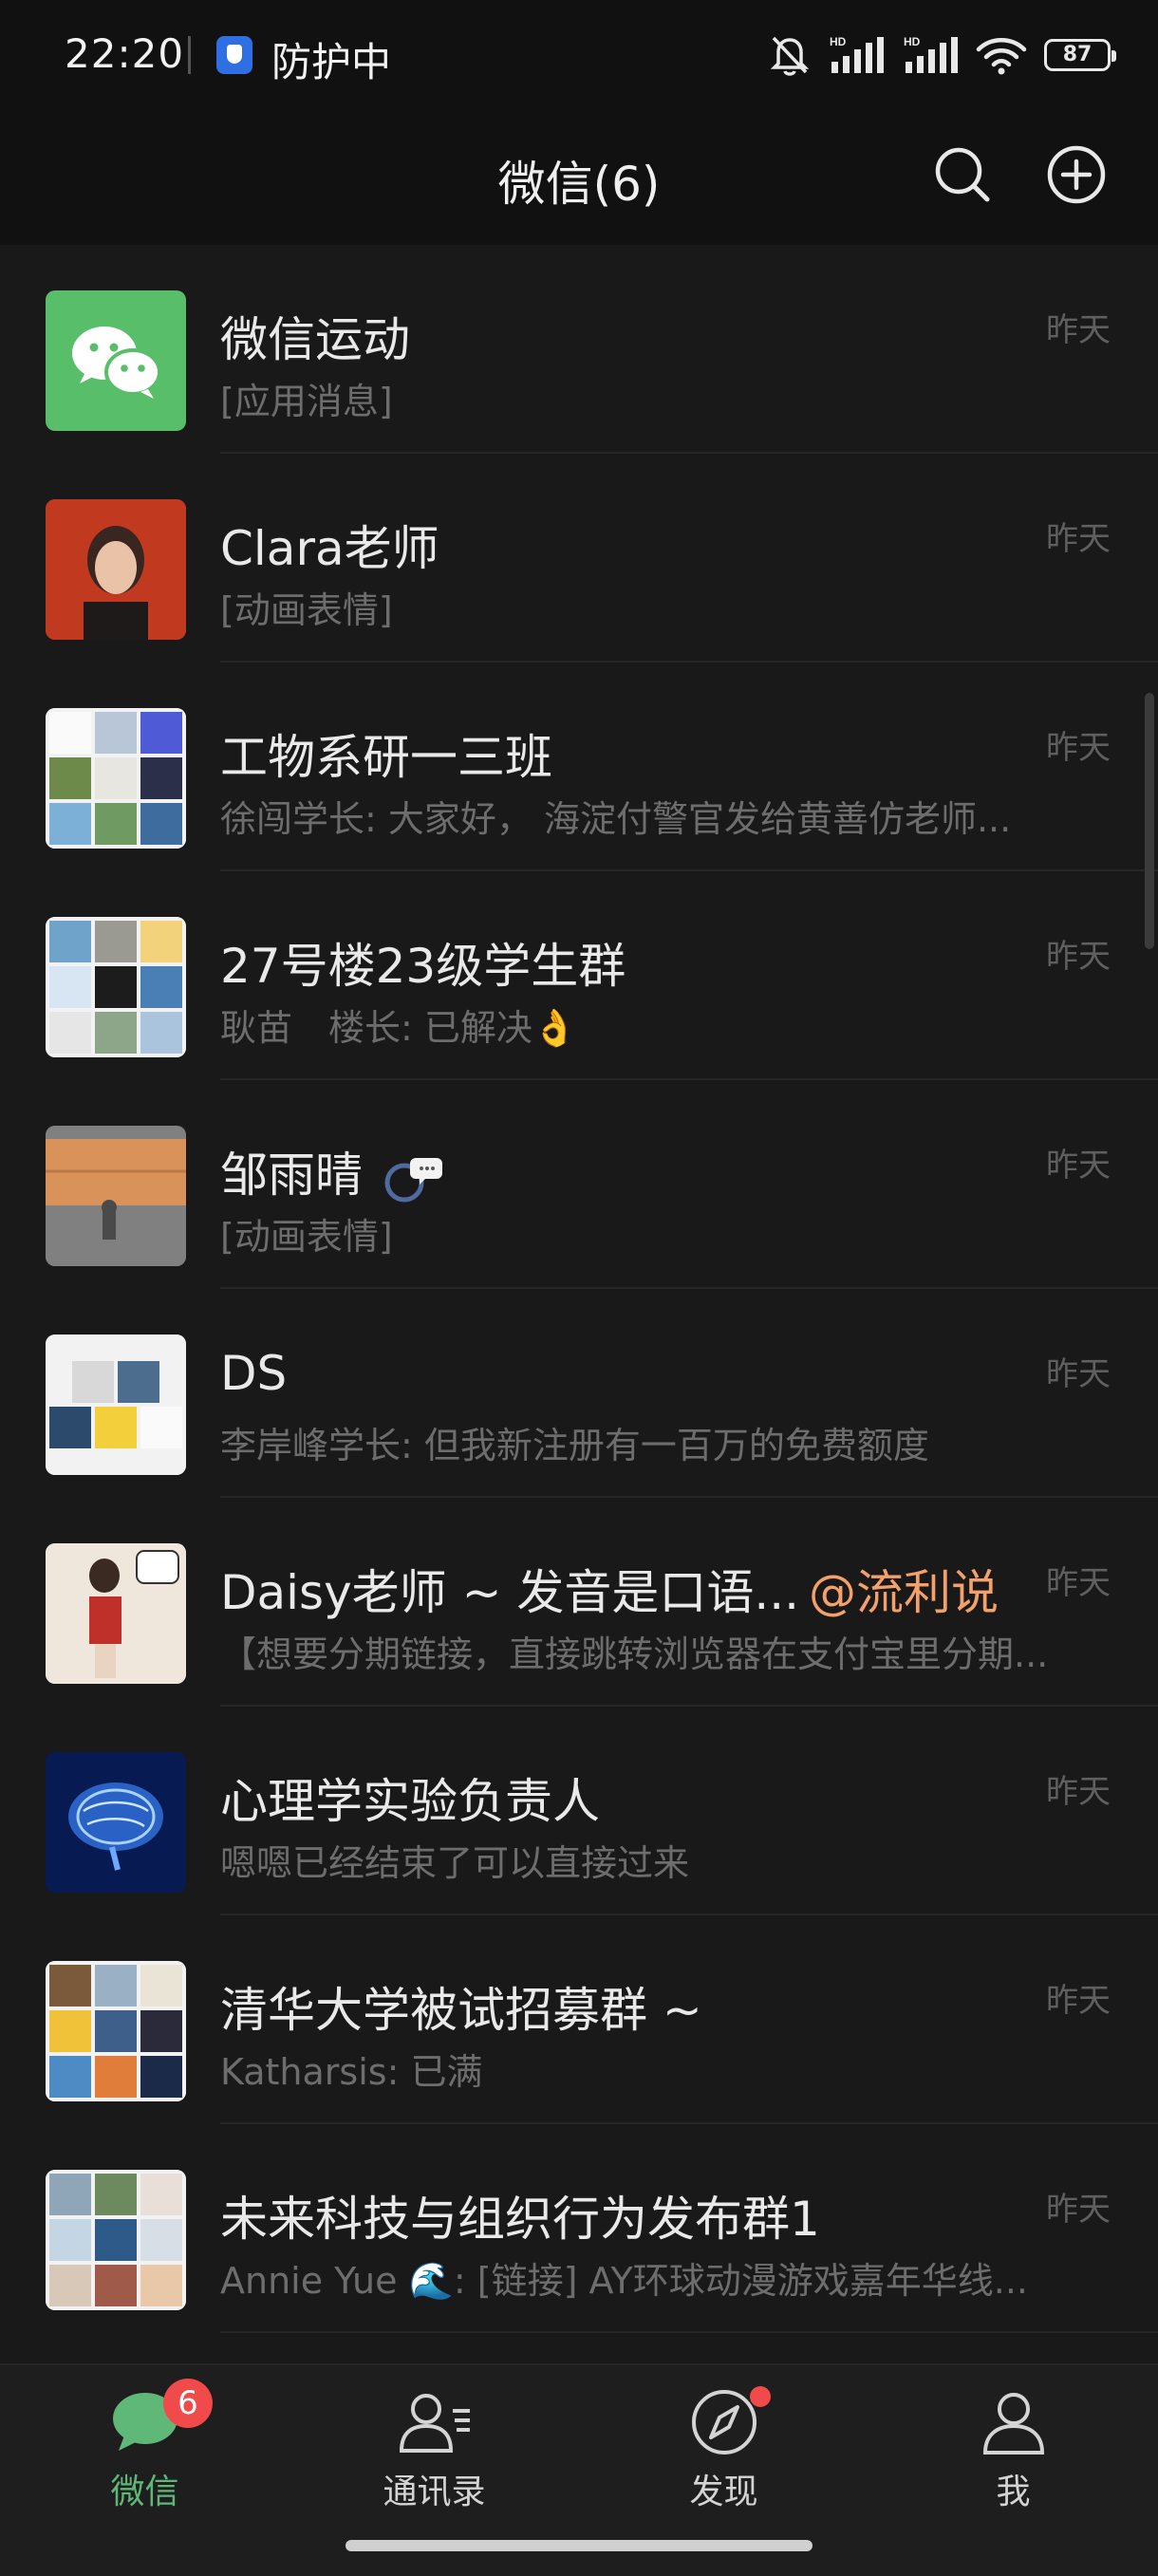 The height and width of the screenshot is (2576, 1158). What do you see at coordinates (579, 56) in the screenshot?
I see `status-bar: 22:20 防护中 HD HD 87` at bounding box center [579, 56].